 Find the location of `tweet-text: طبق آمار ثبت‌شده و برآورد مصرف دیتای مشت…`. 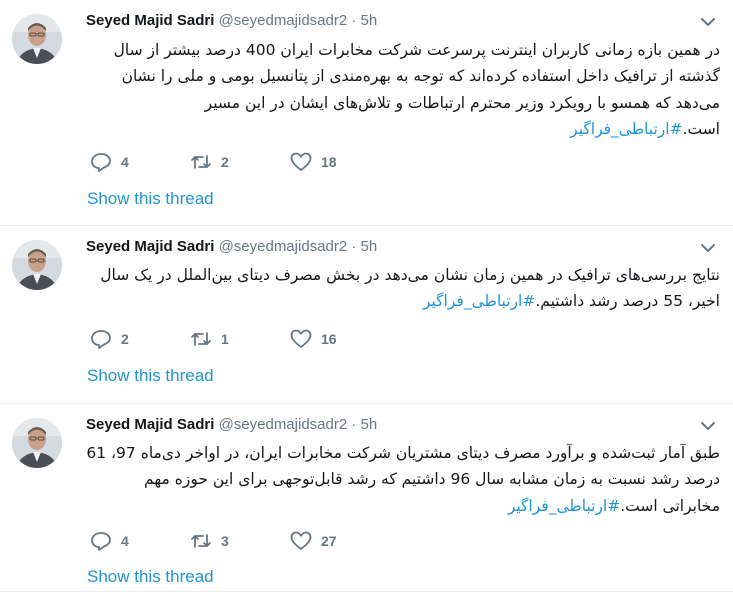

tweet-text: طبق آمار ثبت‌شده و برآورد مصرف دیتای مشت… is located at coordinates (403, 479).